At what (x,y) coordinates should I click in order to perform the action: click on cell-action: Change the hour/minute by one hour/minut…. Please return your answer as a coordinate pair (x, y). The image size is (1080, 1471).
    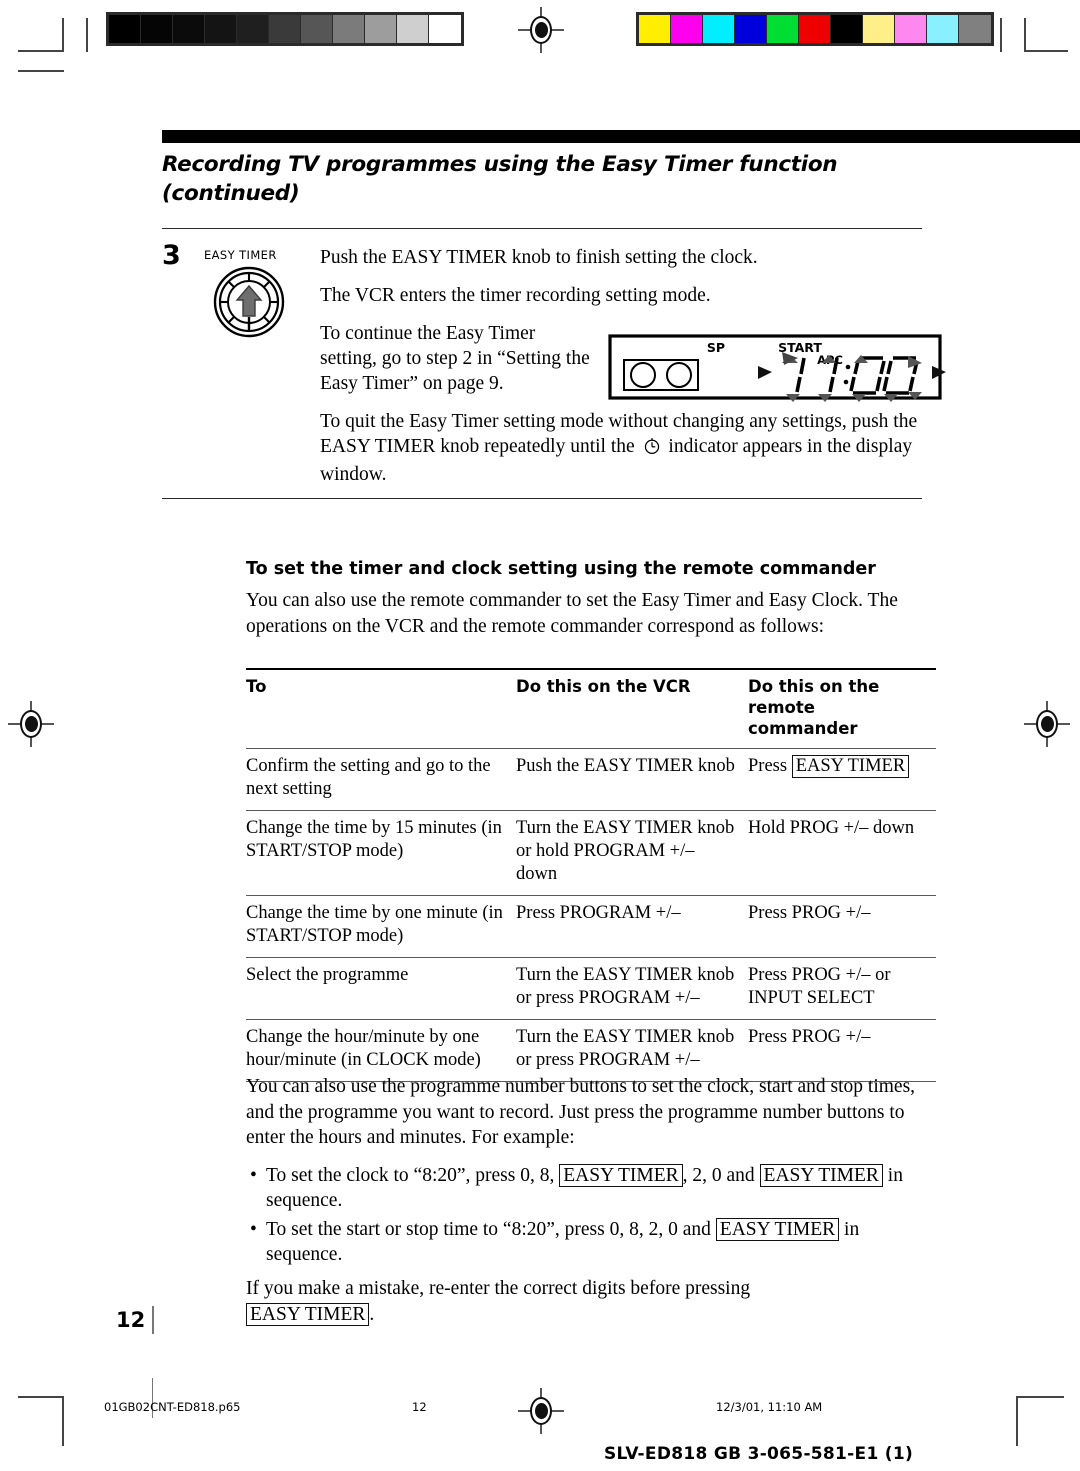
    Looking at the image, I should click on (363, 1048).